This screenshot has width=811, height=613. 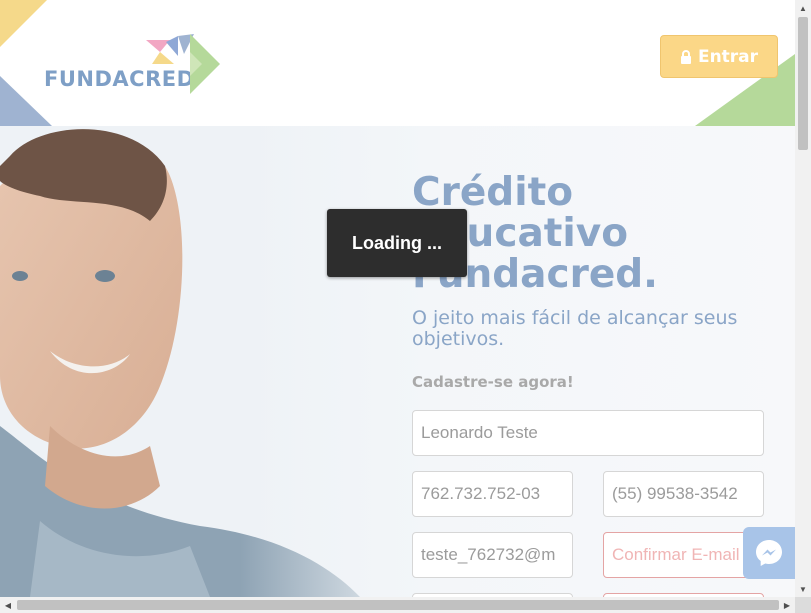 I want to click on scroll-down-icon: ▼, so click(x=803, y=589).